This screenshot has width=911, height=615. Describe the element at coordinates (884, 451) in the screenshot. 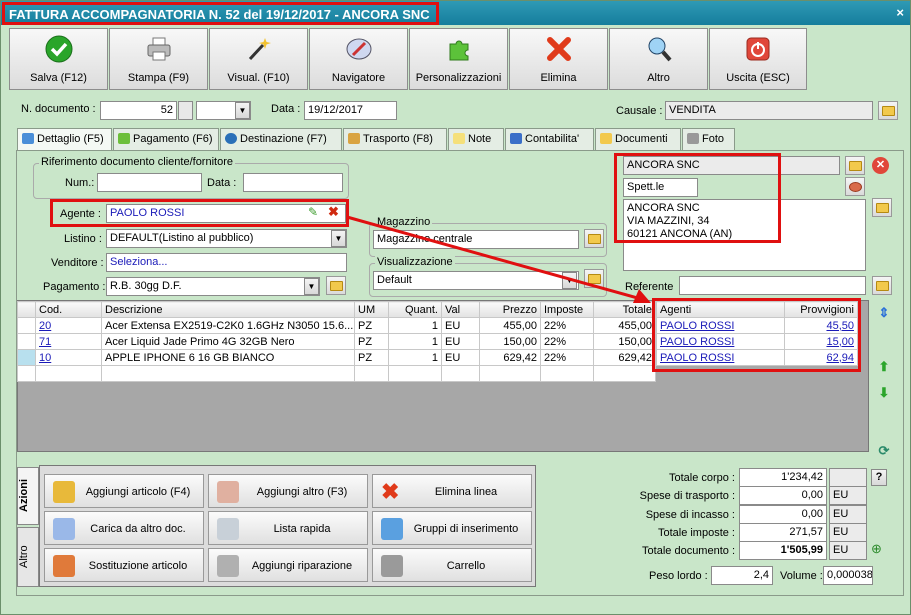

I see `refresh-icon: ⟳` at that location.